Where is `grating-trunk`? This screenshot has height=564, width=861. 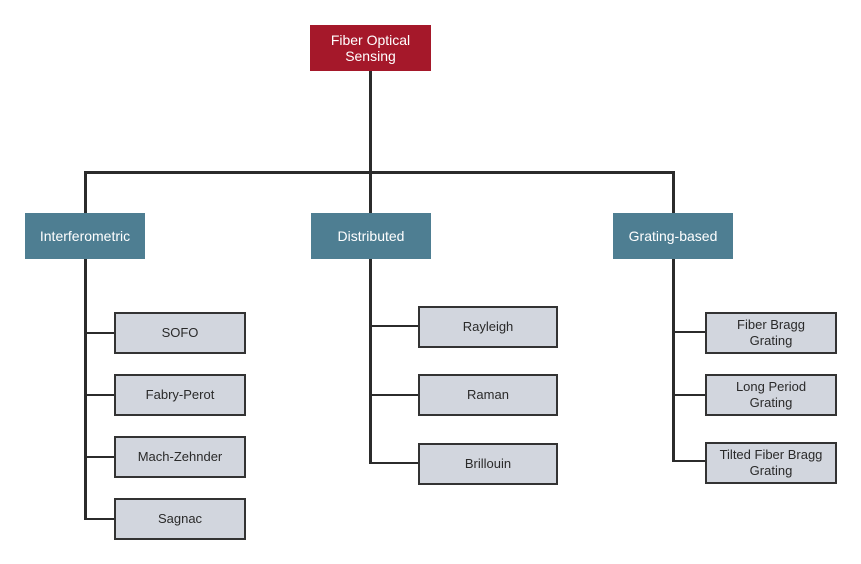
grating-trunk is located at coordinates (673, 360).